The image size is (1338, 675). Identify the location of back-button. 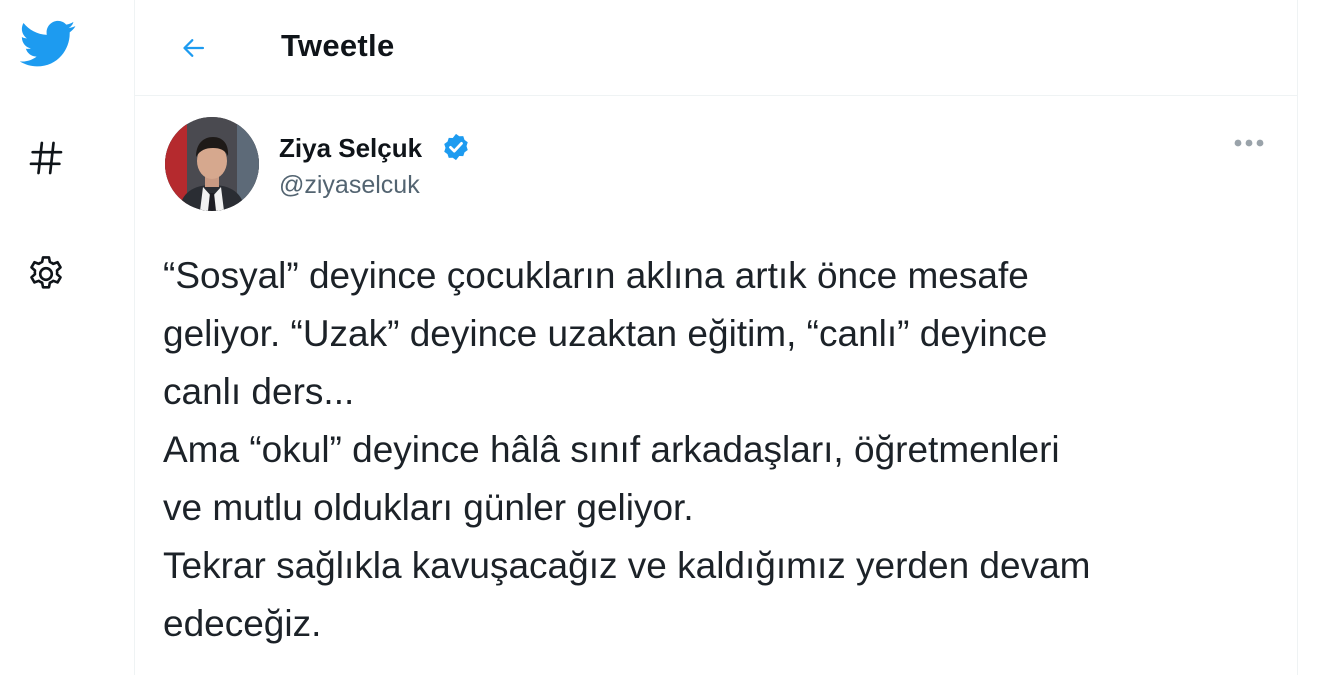
(193, 48).